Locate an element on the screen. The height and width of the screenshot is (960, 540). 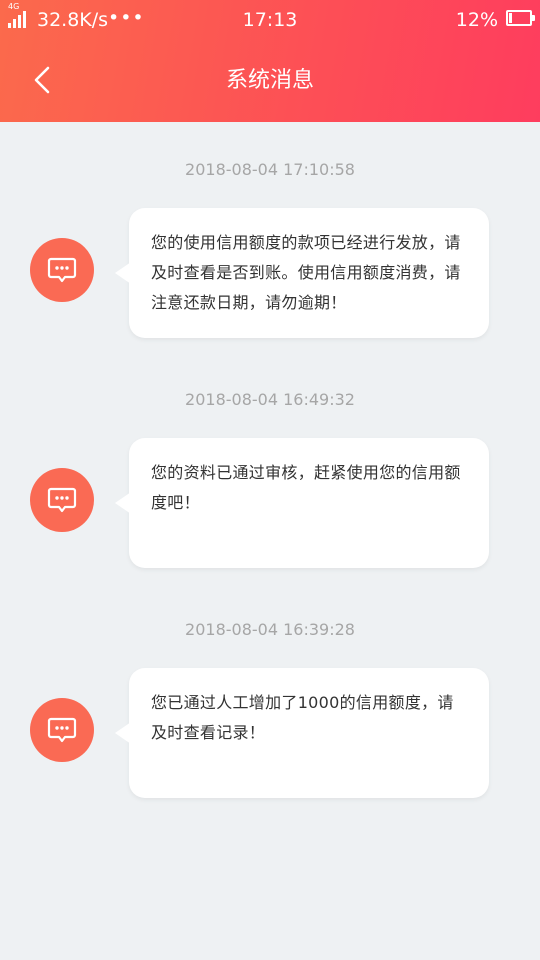
battery-percent: 12% is located at coordinates (476, 20).